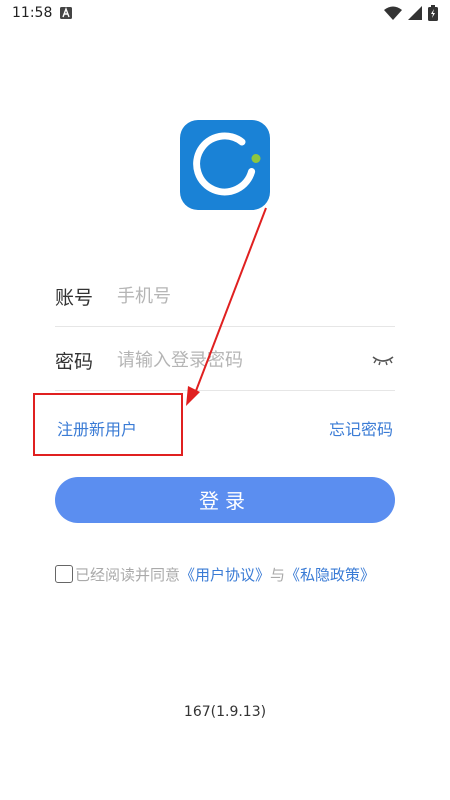 The height and width of the screenshot is (800, 450). What do you see at coordinates (415, 13) in the screenshot?
I see `signal-icon` at bounding box center [415, 13].